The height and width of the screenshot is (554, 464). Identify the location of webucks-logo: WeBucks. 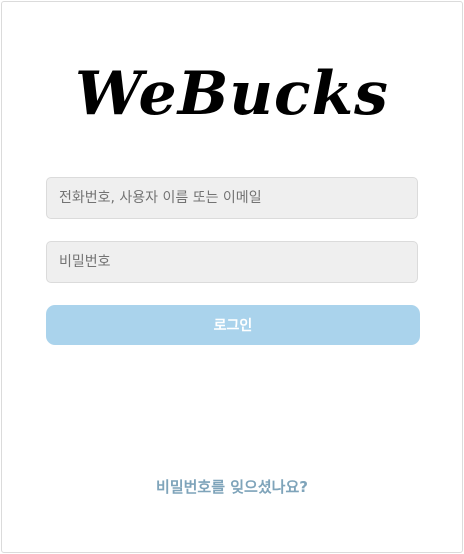
(232, 94).